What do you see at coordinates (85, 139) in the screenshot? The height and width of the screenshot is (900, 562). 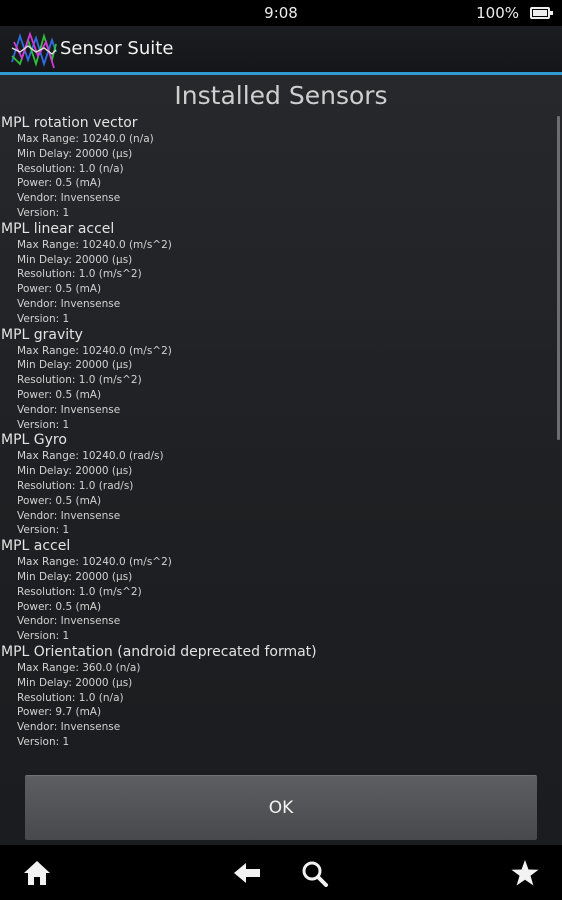 I see `sensor-detail: Max Range: 10240.0 (n/a)` at bounding box center [85, 139].